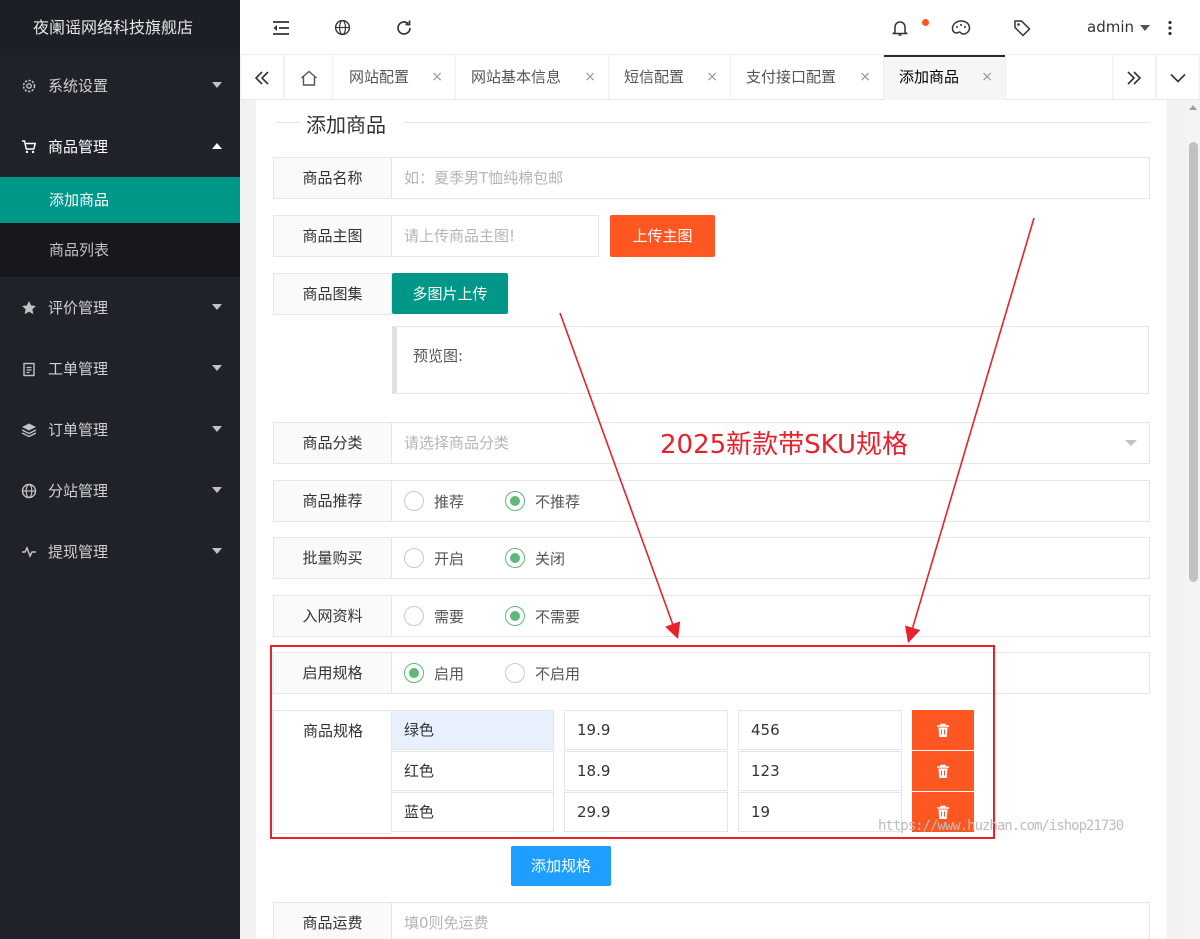  What do you see at coordinates (969, 430) in the screenshot?
I see `annotation-arrow-right` at bounding box center [969, 430].